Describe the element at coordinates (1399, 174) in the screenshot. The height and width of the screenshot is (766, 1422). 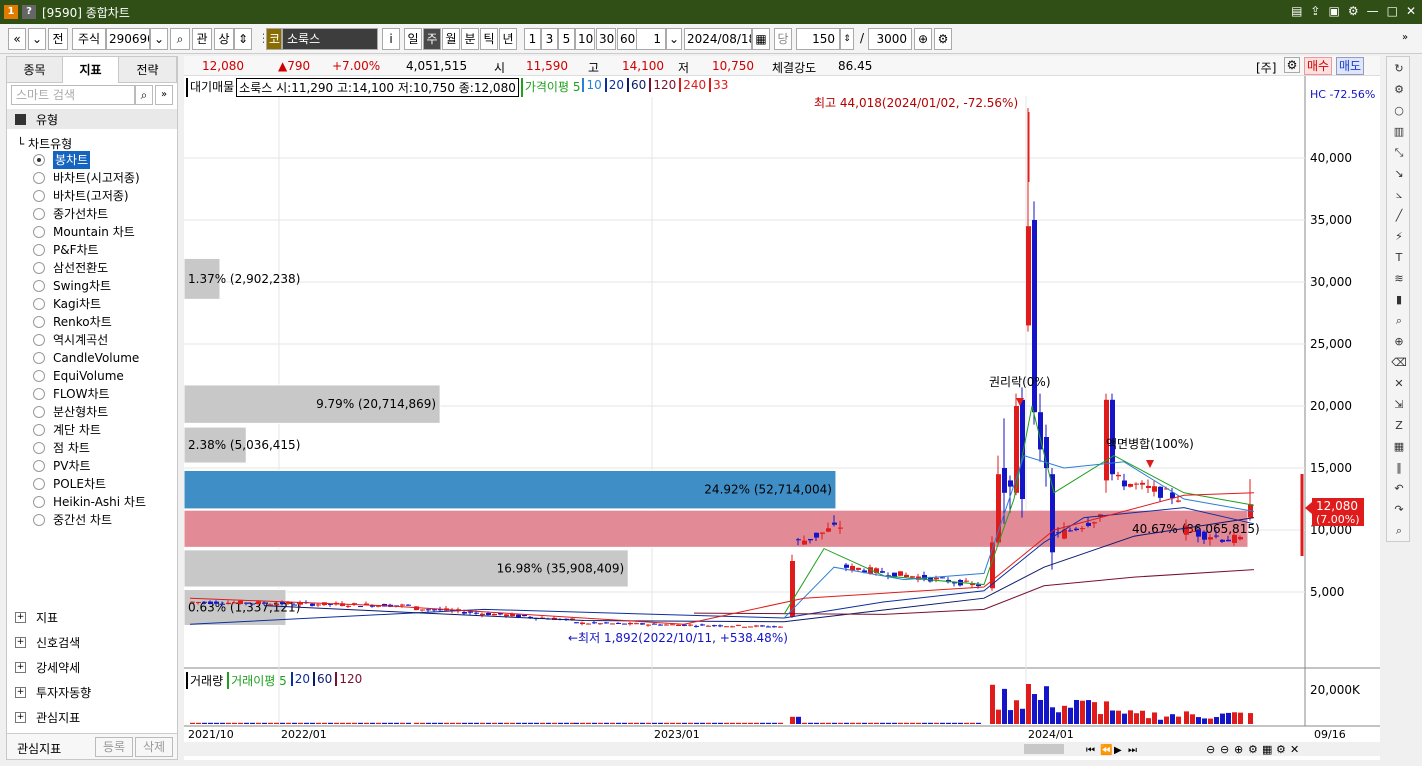
I see `trend-icon: ↘` at that location.